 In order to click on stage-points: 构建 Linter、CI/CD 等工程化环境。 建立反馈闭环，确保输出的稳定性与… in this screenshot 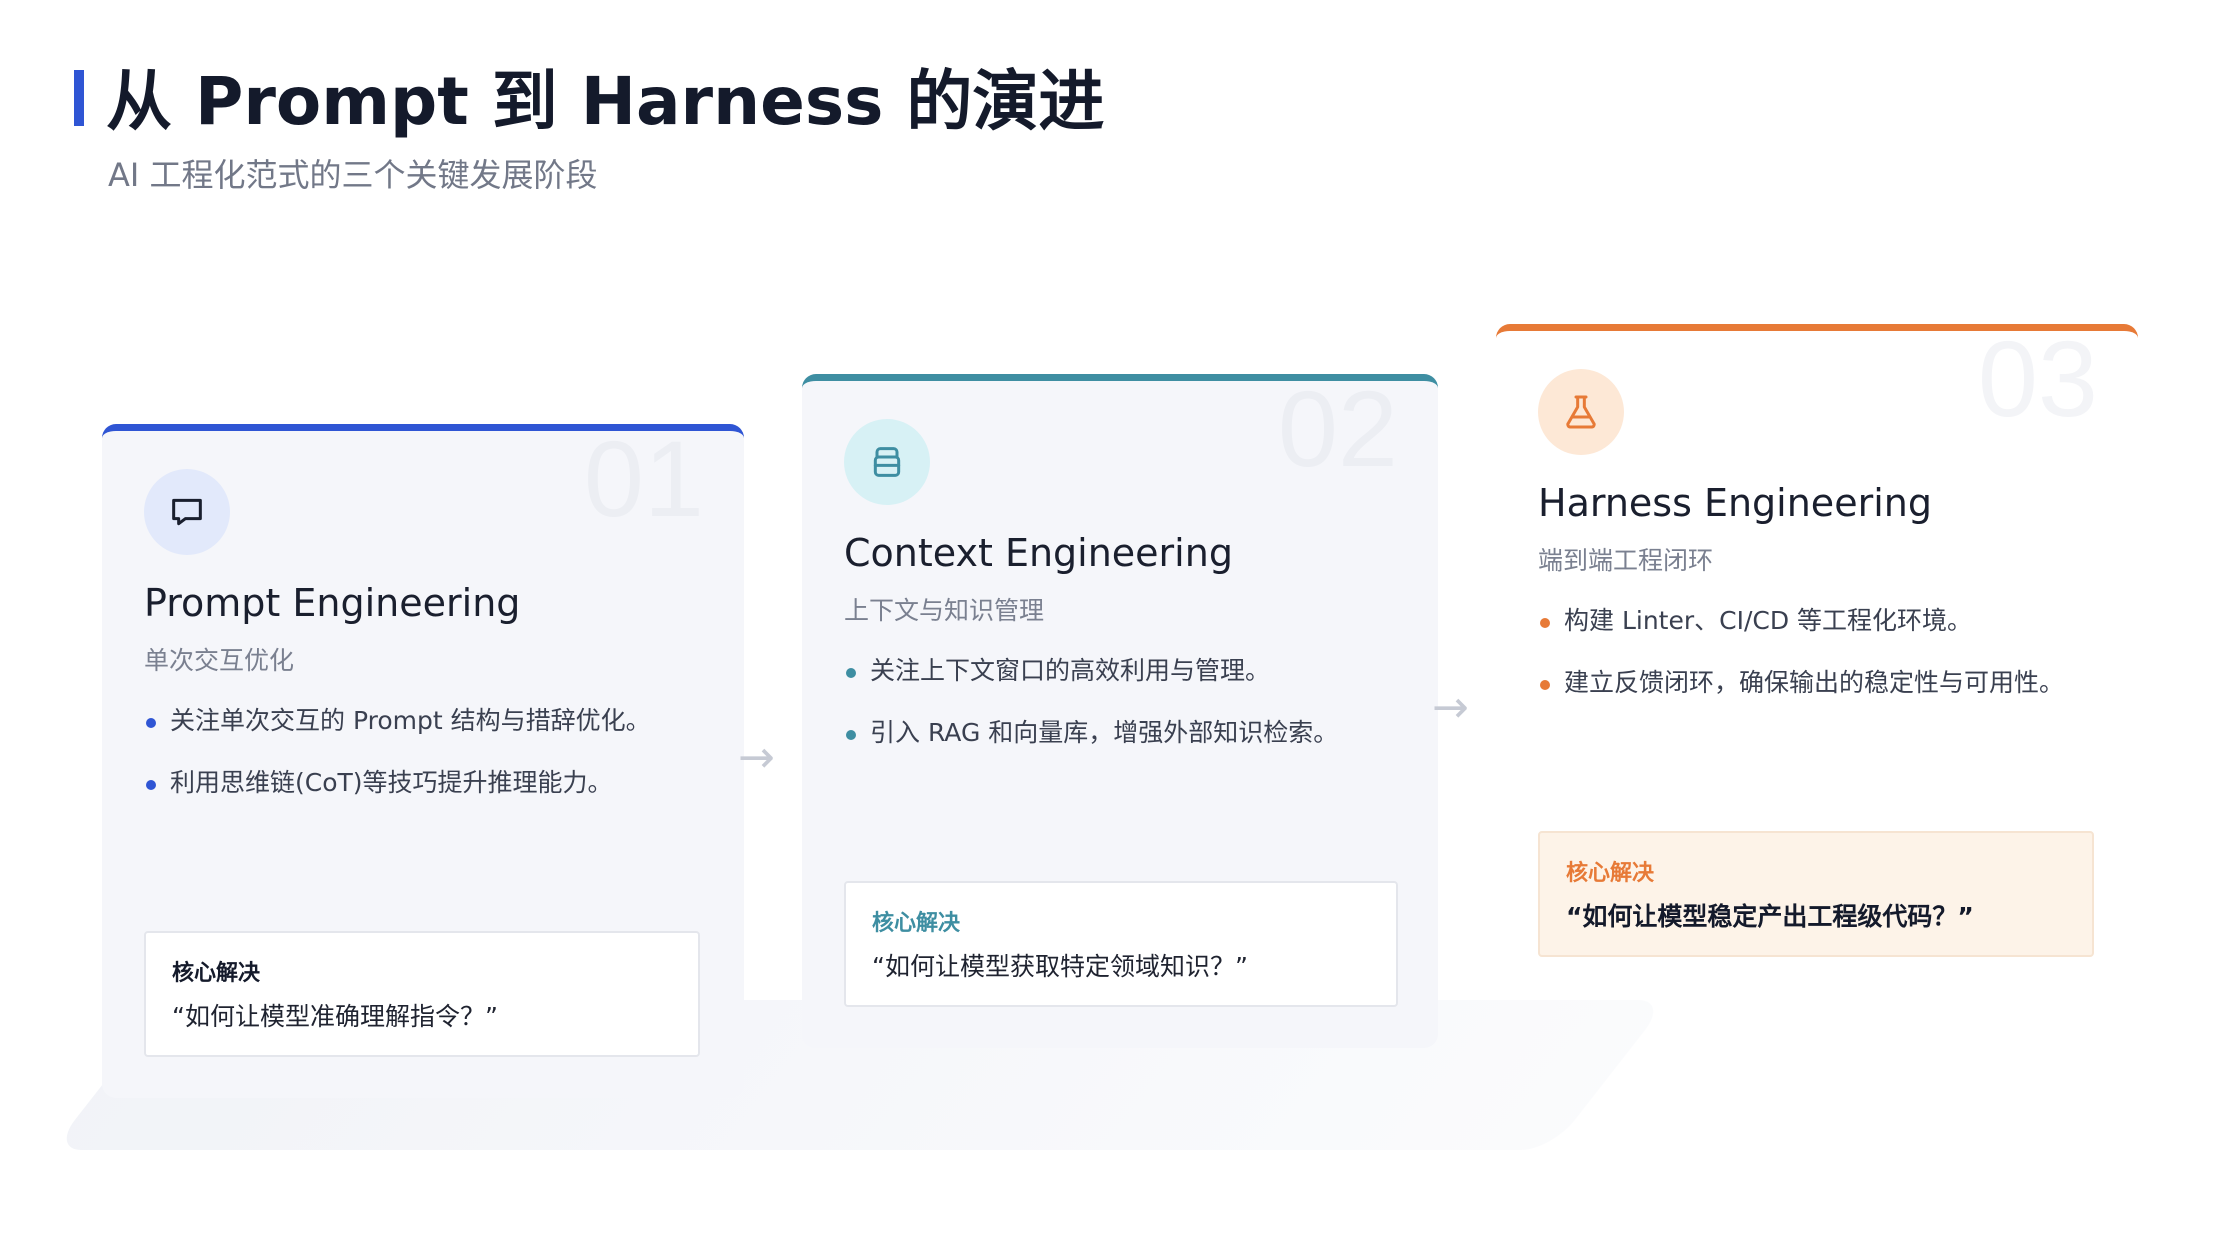, I will do `click(1801, 665)`.